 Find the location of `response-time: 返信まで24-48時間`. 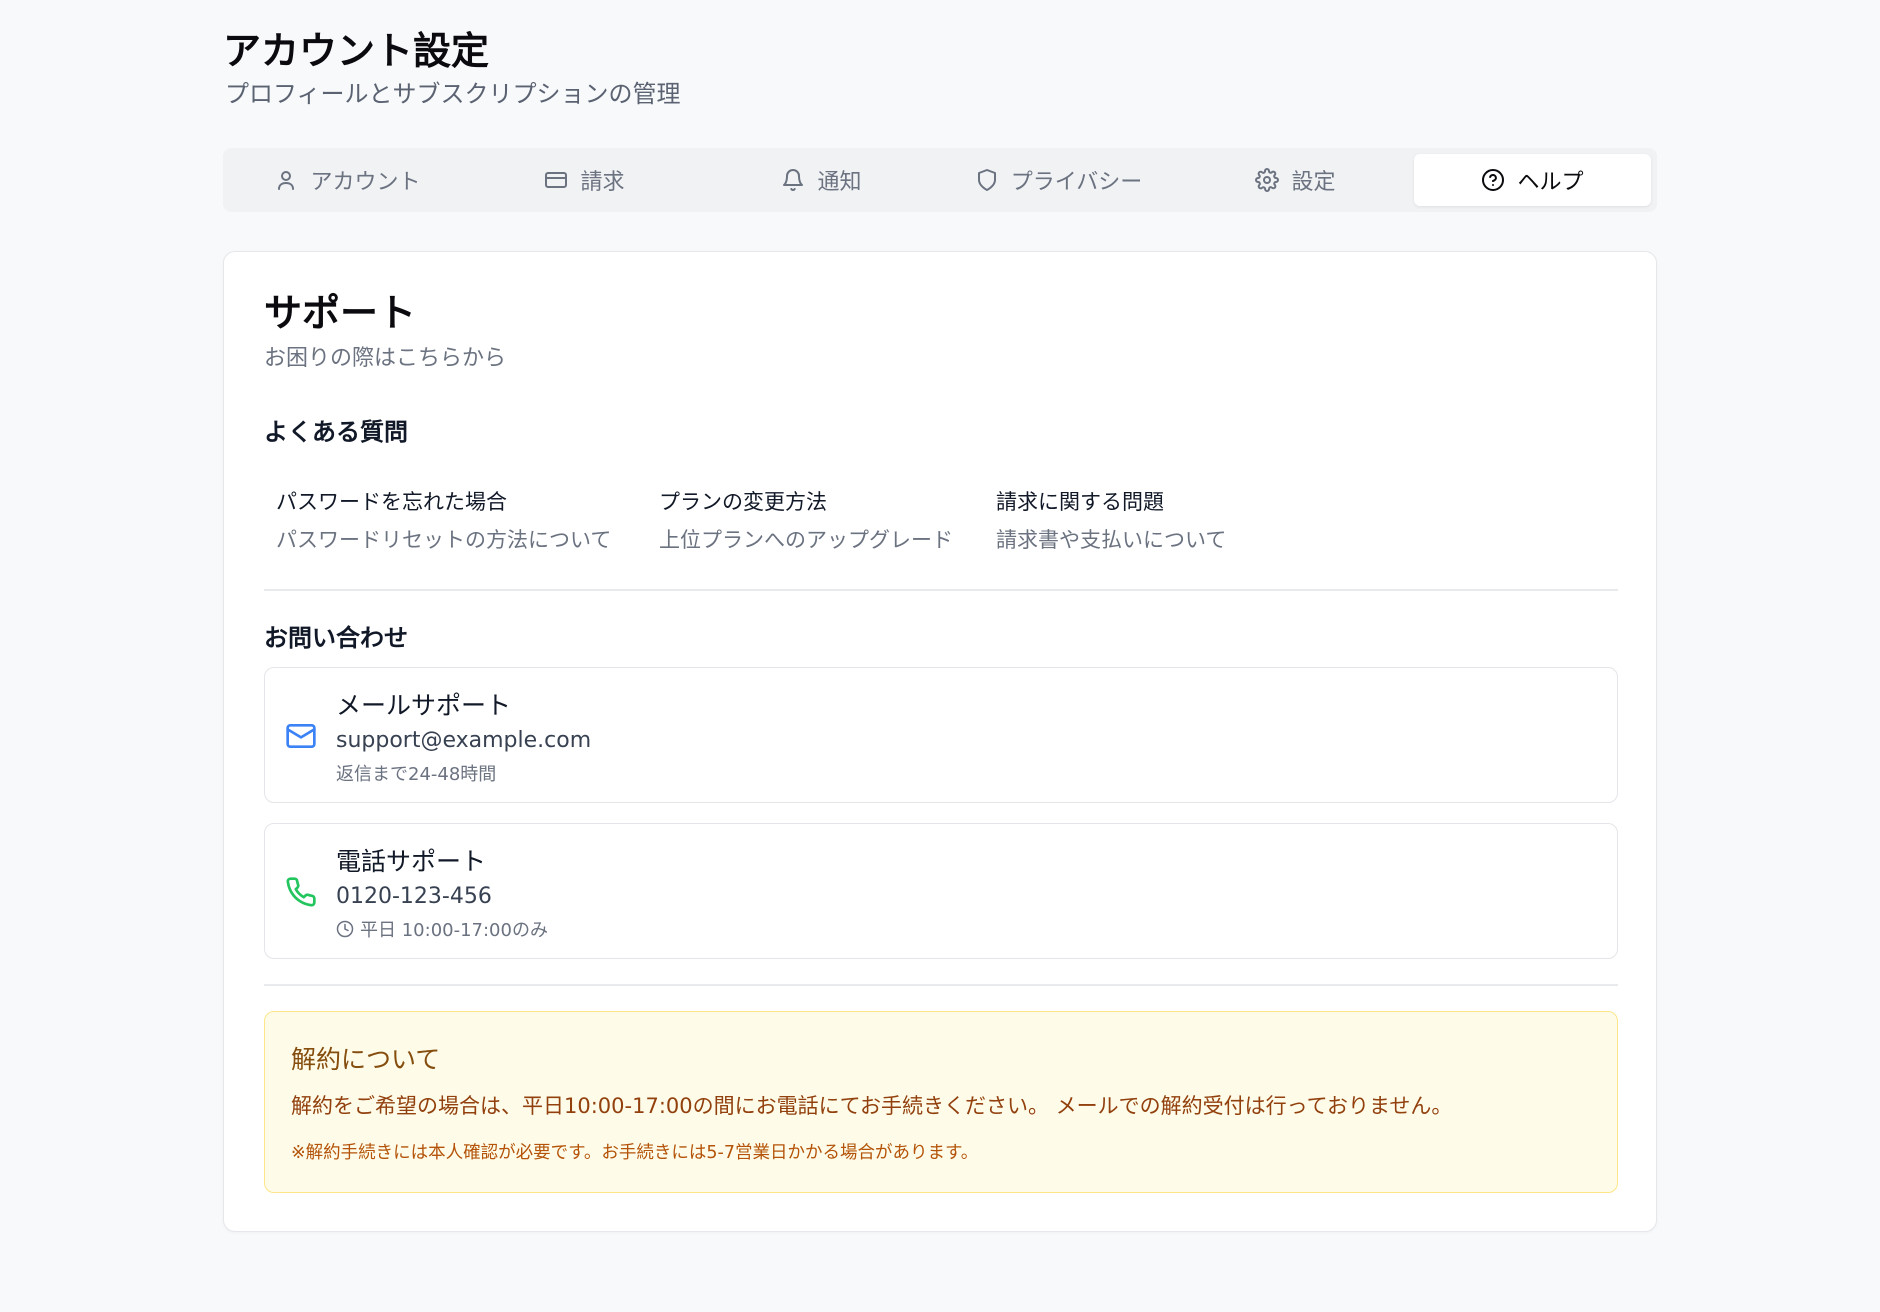

response-time: 返信まで24-48時間 is located at coordinates (416, 774).